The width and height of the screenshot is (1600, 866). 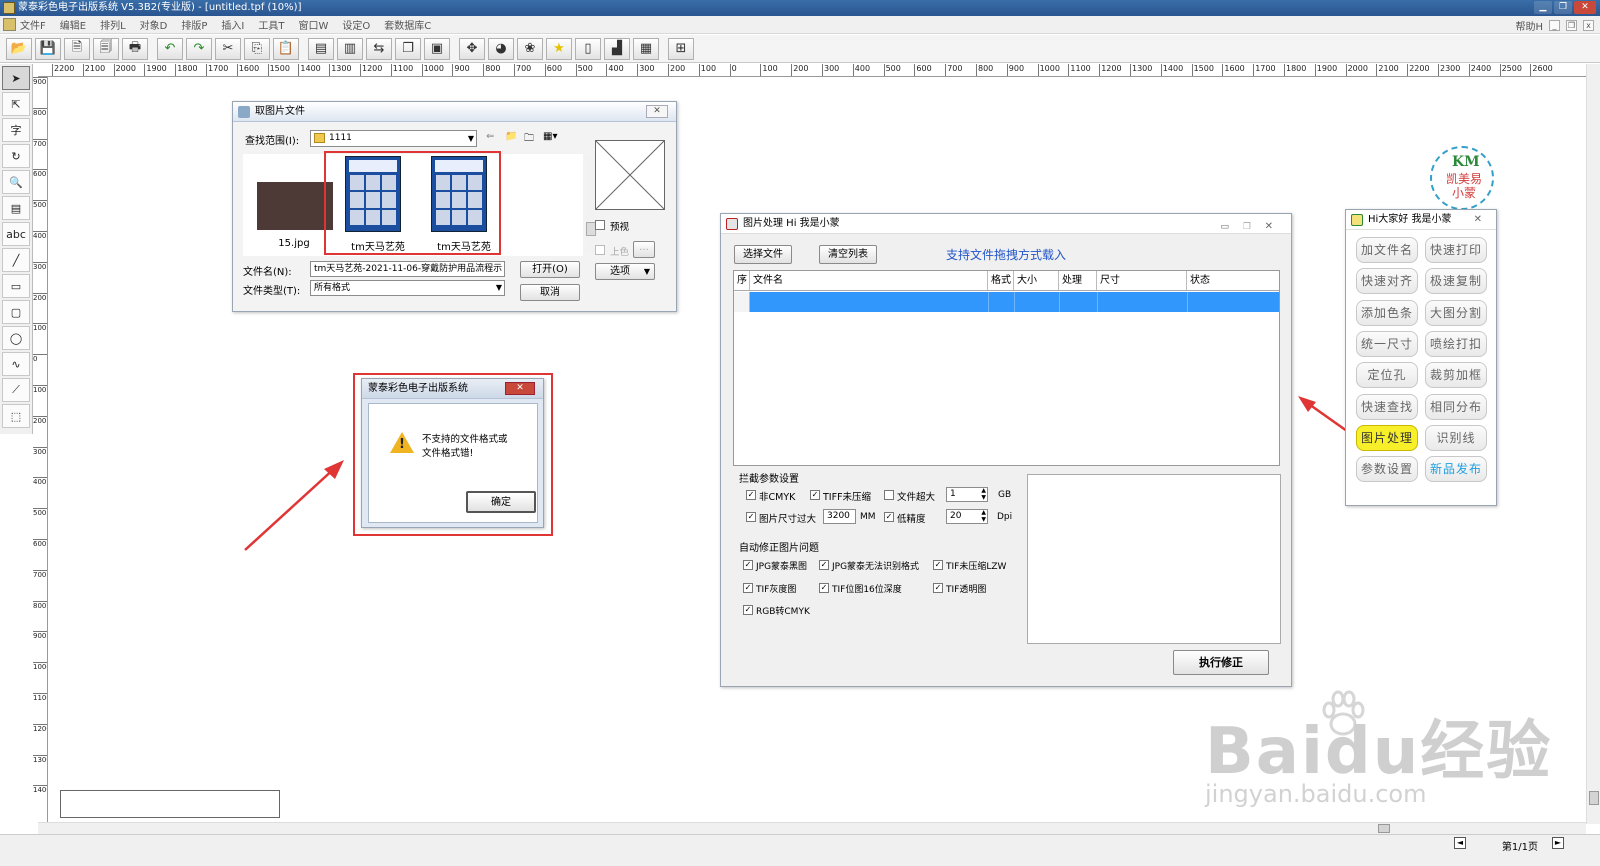 What do you see at coordinates (16, 182) in the screenshot?
I see `zoom-icon: 🔍` at bounding box center [16, 182].